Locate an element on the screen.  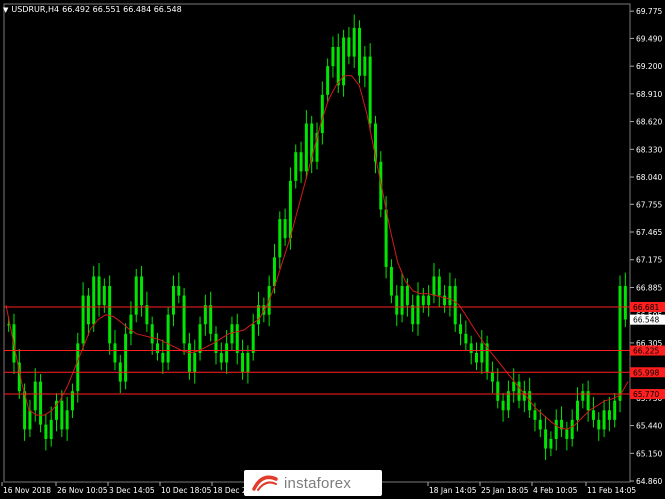
y-tick-label: 66.885 is located at coordinates (649, 287).